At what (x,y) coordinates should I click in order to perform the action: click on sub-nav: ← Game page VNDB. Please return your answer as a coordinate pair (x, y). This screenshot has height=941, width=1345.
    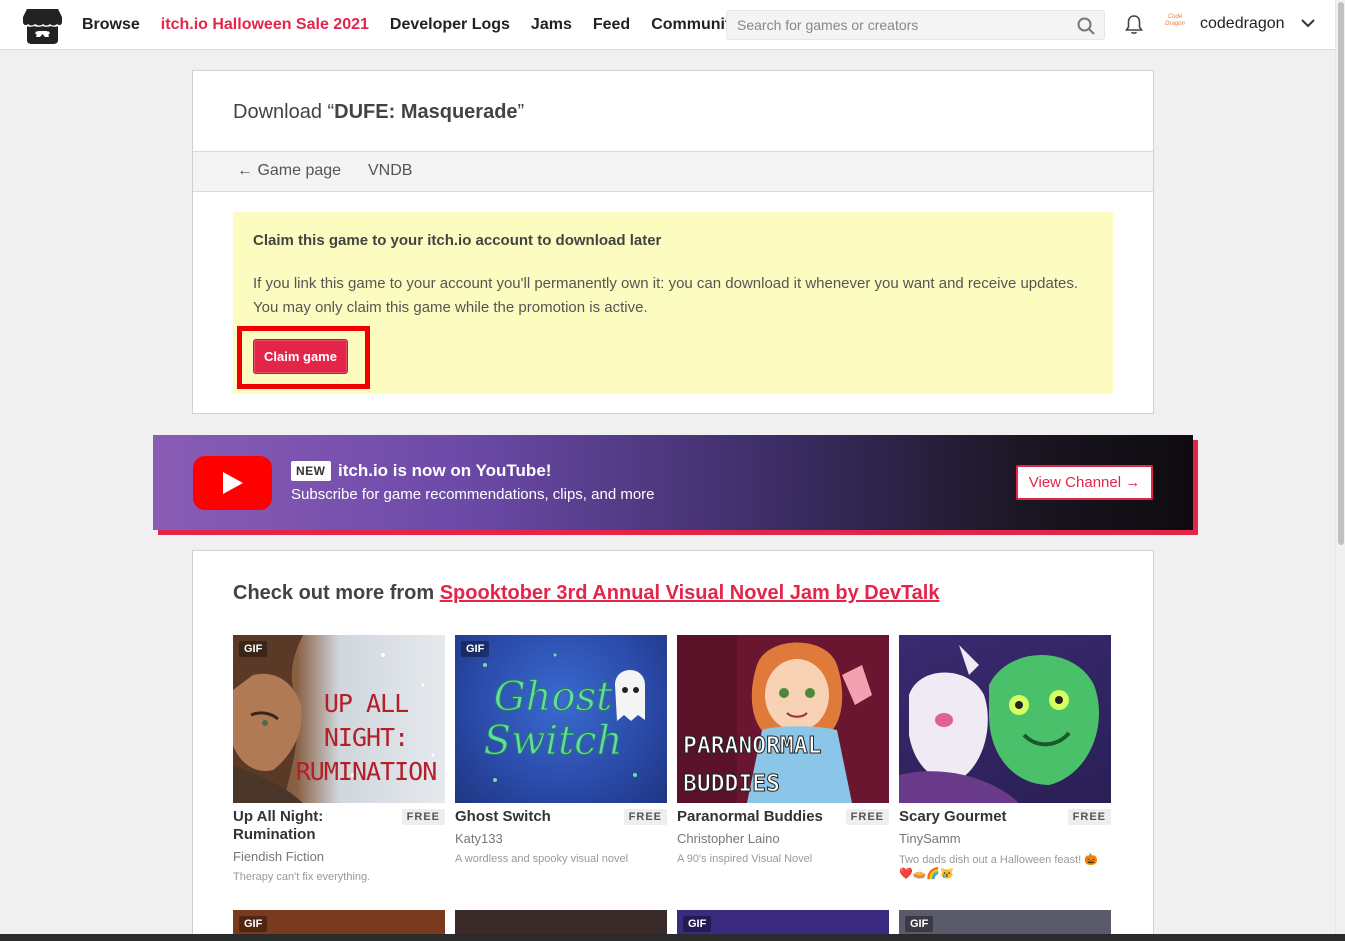
    Looking at the image, I should click on (673, 171).